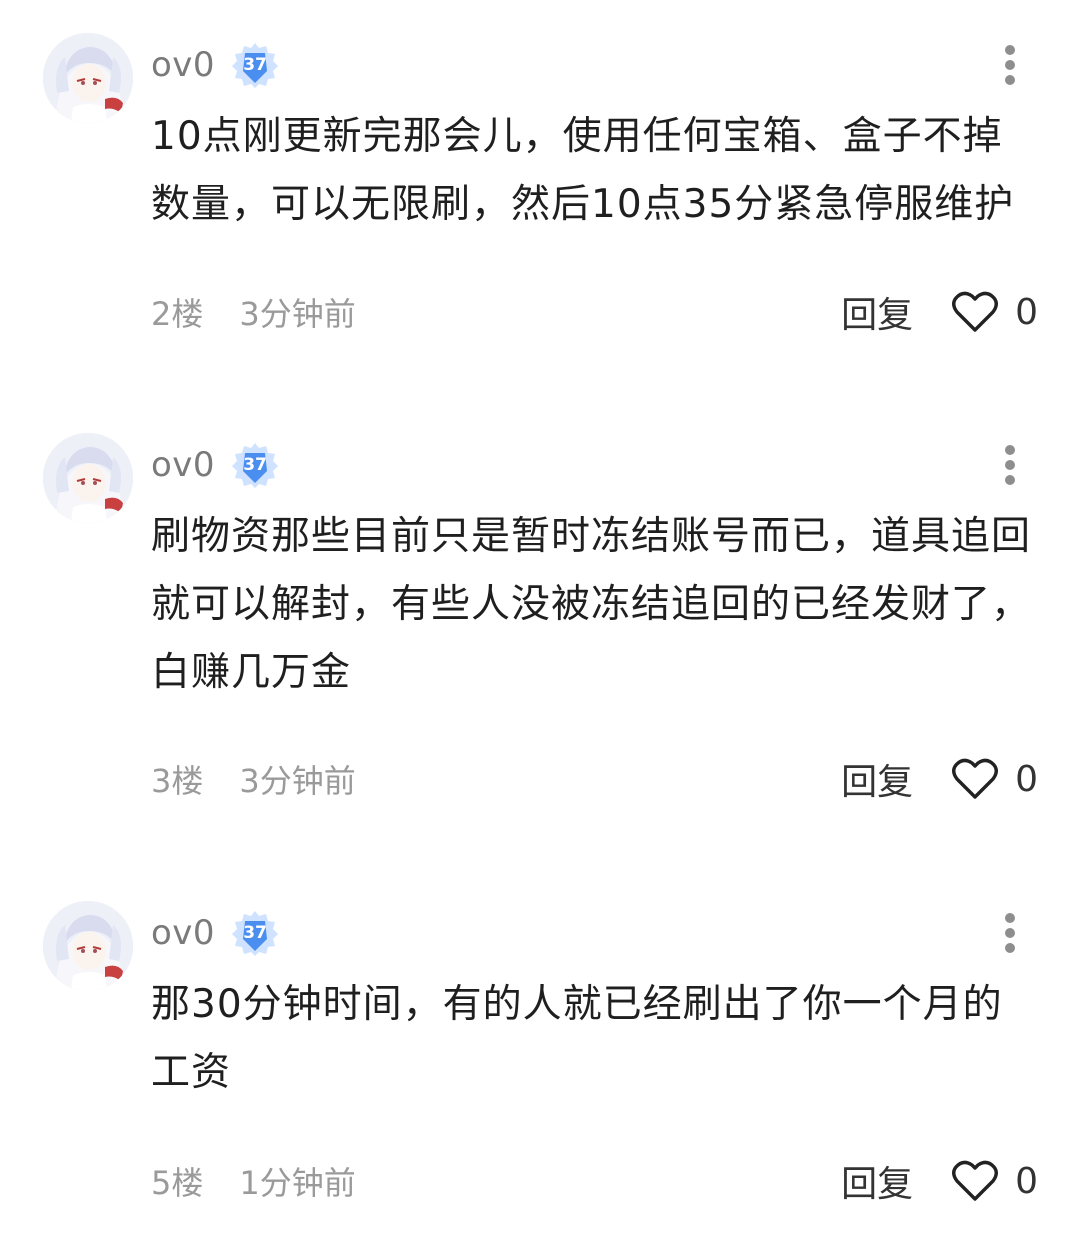  I want to click on comment-meta: 2楼 3分钟前, so click(253, 312).